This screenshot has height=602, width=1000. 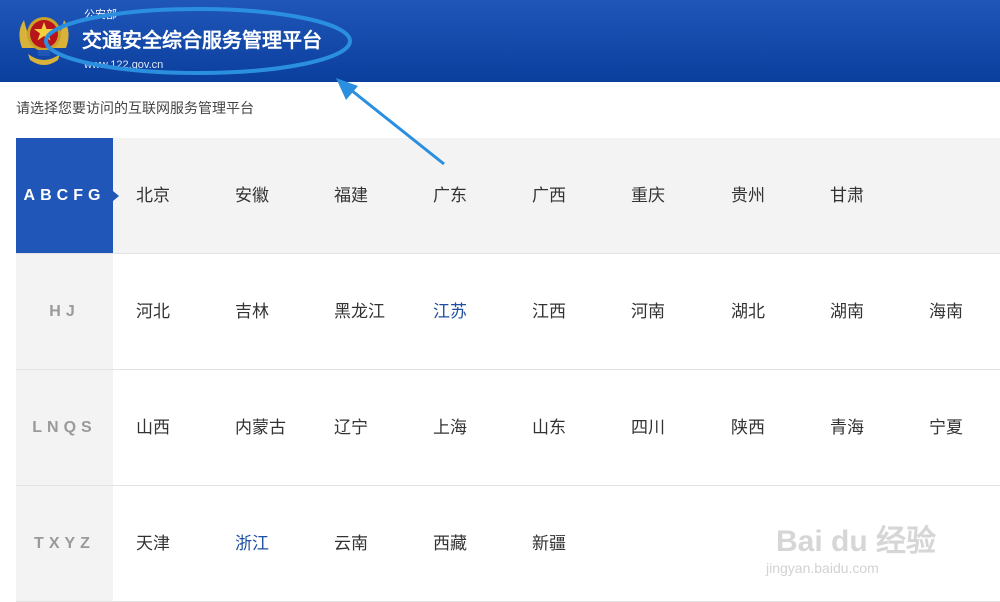 I want to click on province-link: 天津, so click(x=153, y=544).